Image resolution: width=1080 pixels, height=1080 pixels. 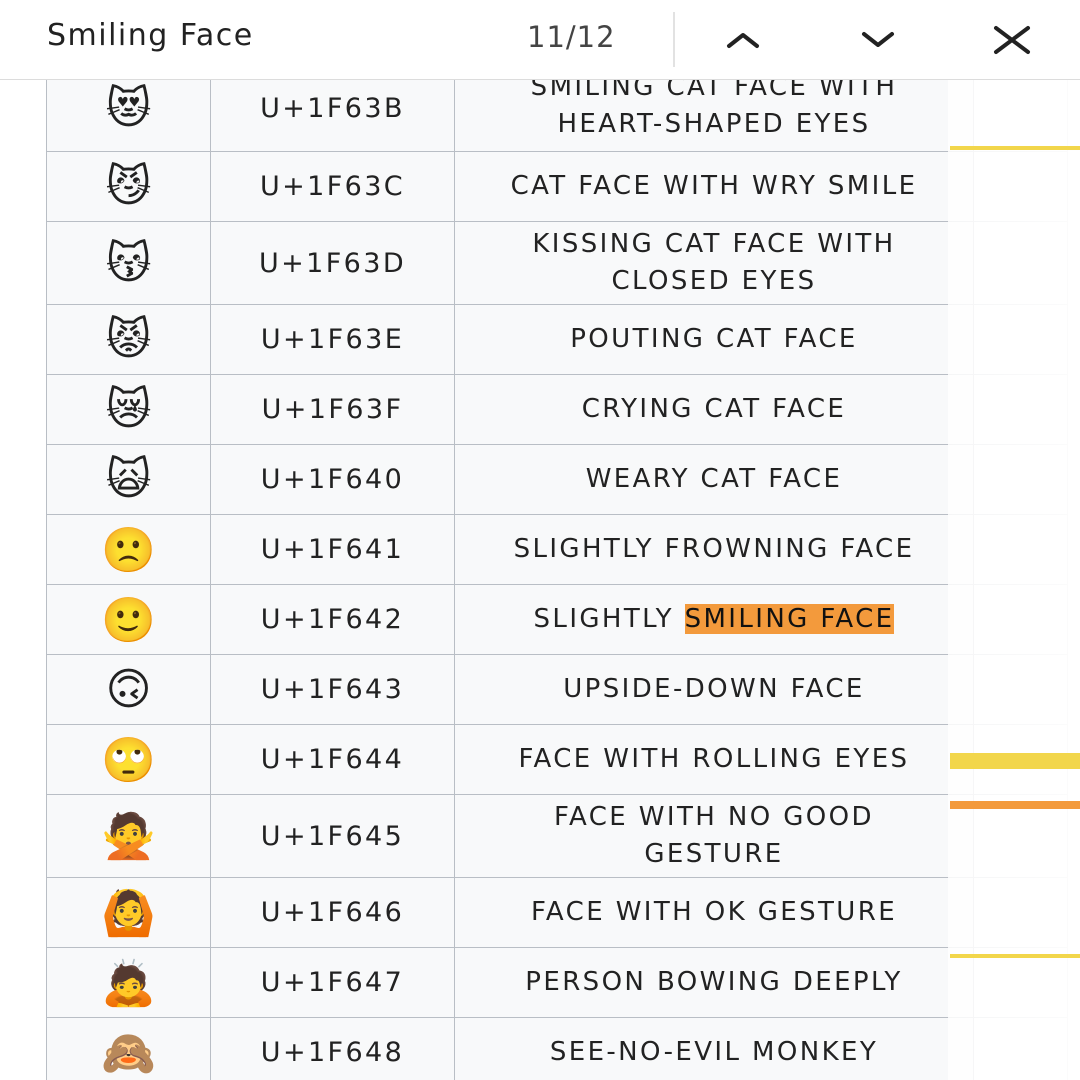 I want to click on table-row: 😾 U+1F63E POUTING CAT FACE, so click(x=557, y=339).